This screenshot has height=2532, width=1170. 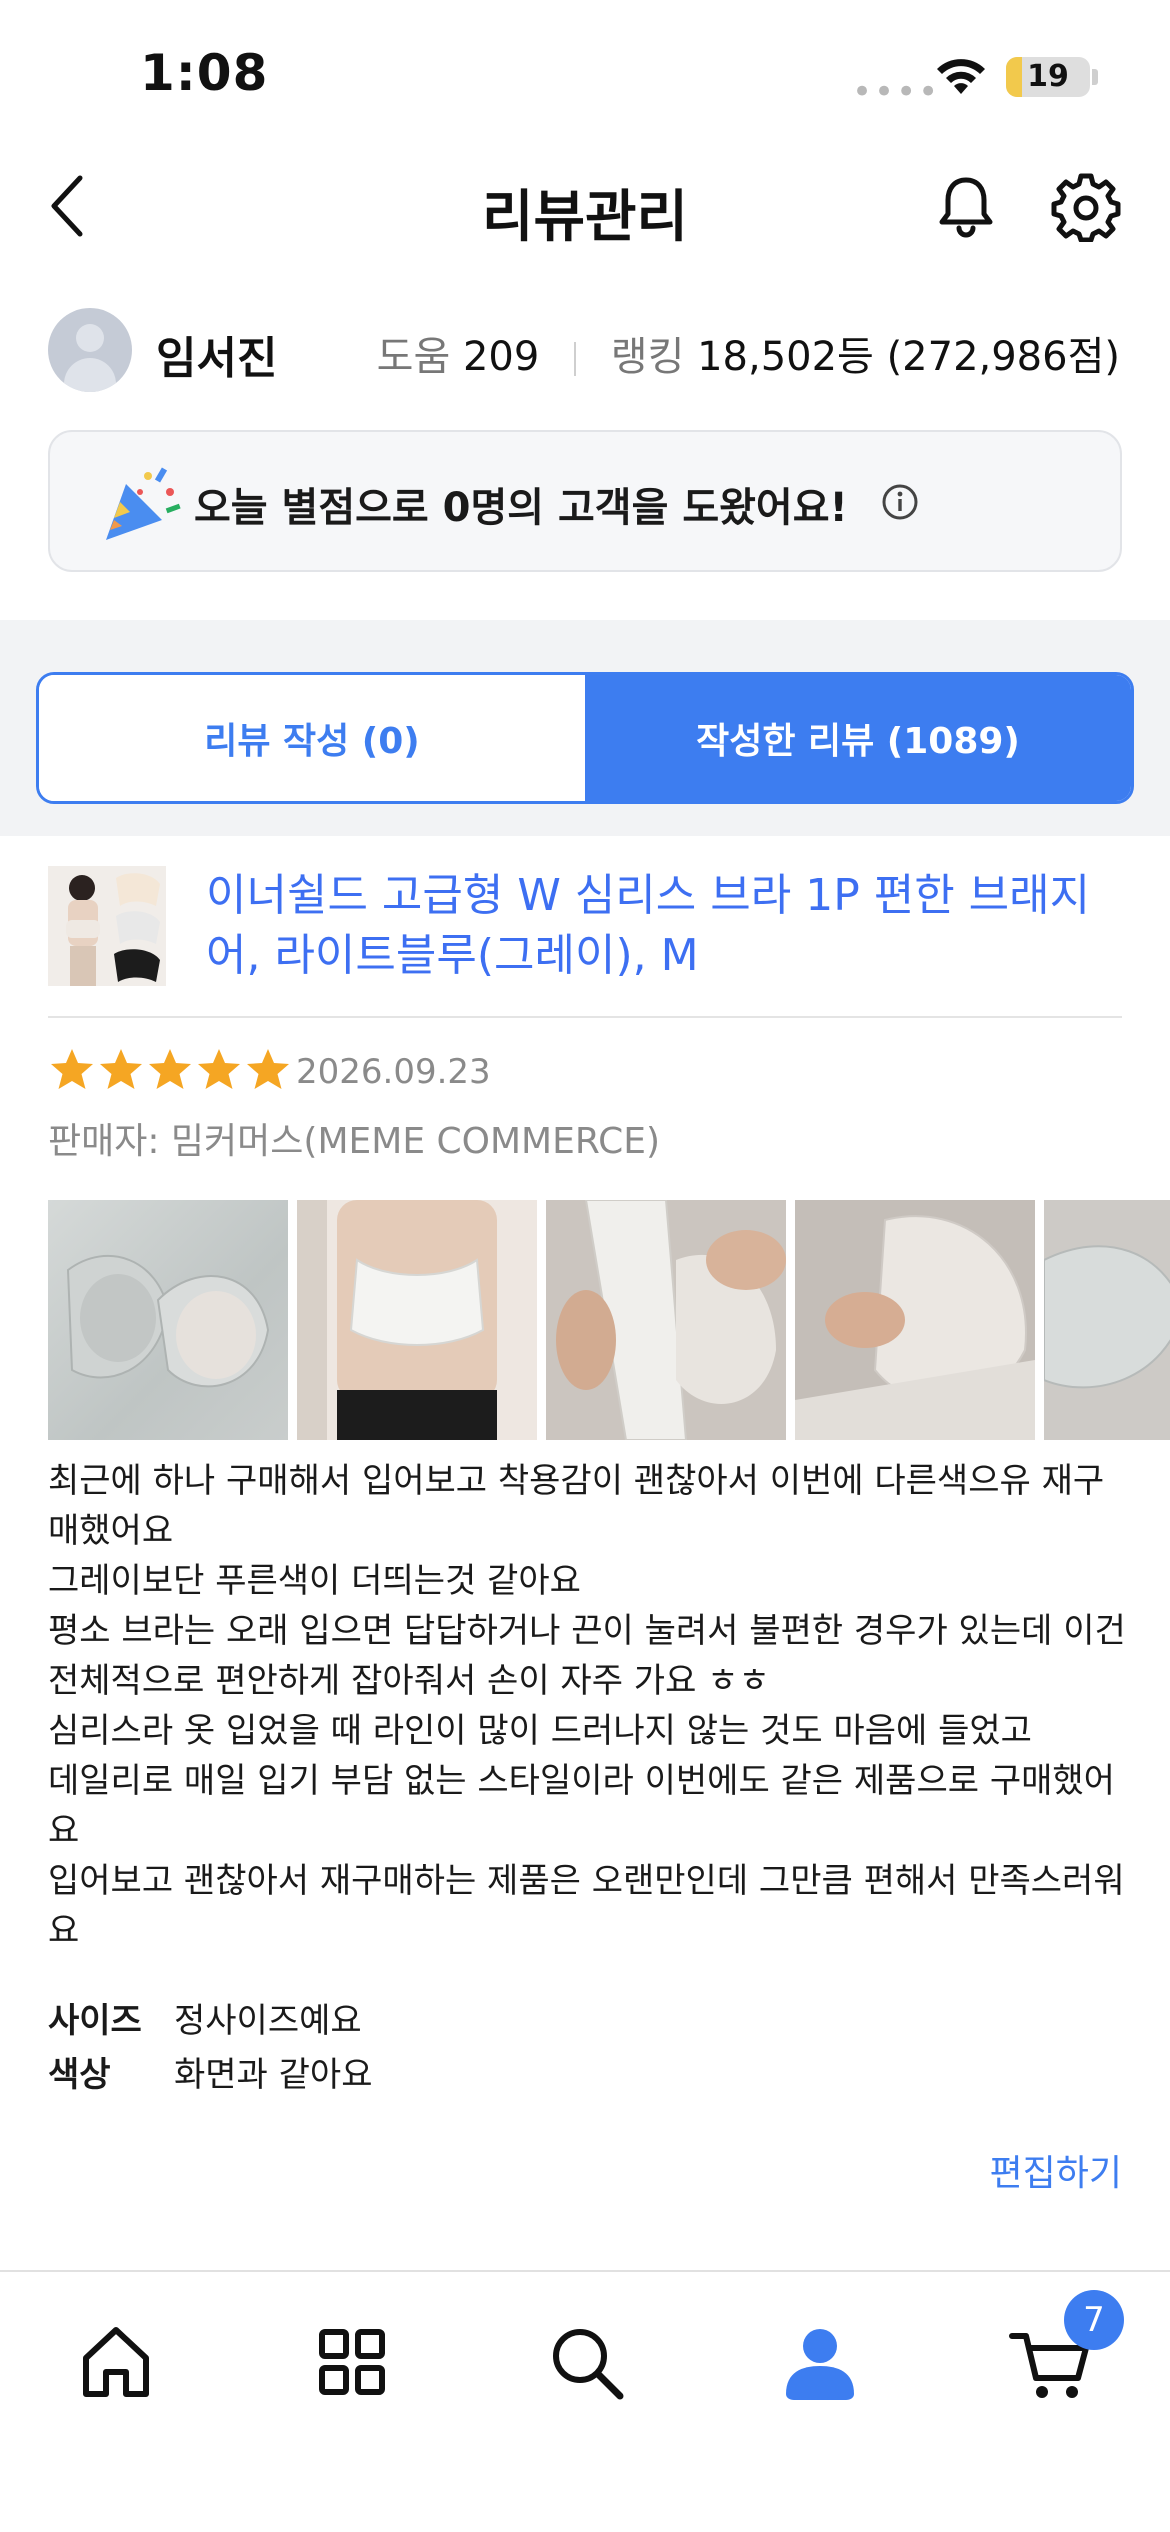 What do you see at coordinates (268, 2021) in the screenshot?
I see `attribute-value: 정사이즈예요` at bounding box center [268, 2021].